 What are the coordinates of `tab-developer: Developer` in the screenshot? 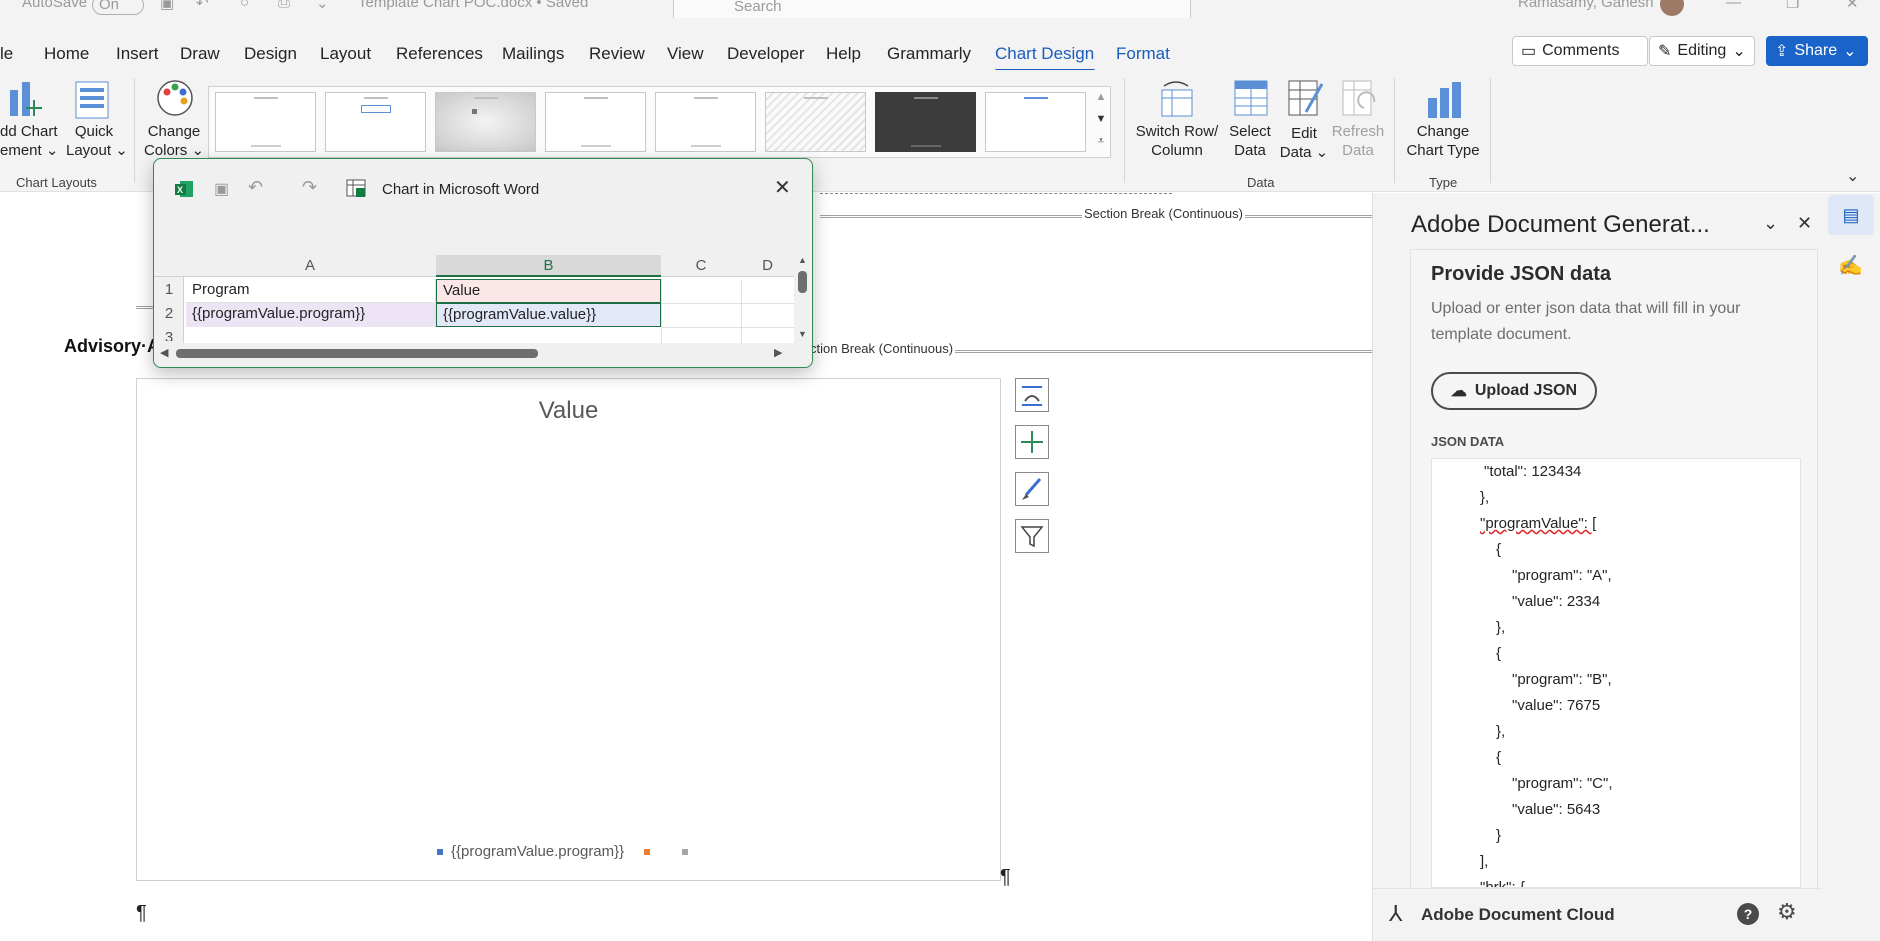 It's located at (766, 54).